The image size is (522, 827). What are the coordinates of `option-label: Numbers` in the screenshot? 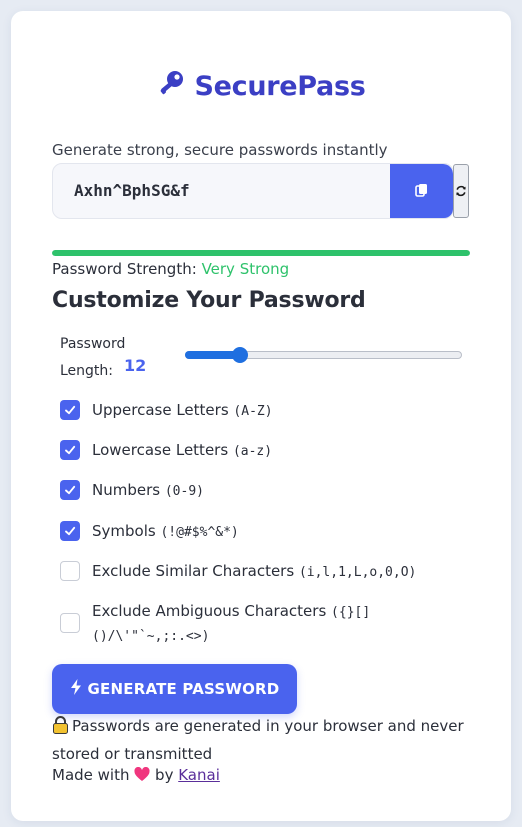 It's located at (126, 490).